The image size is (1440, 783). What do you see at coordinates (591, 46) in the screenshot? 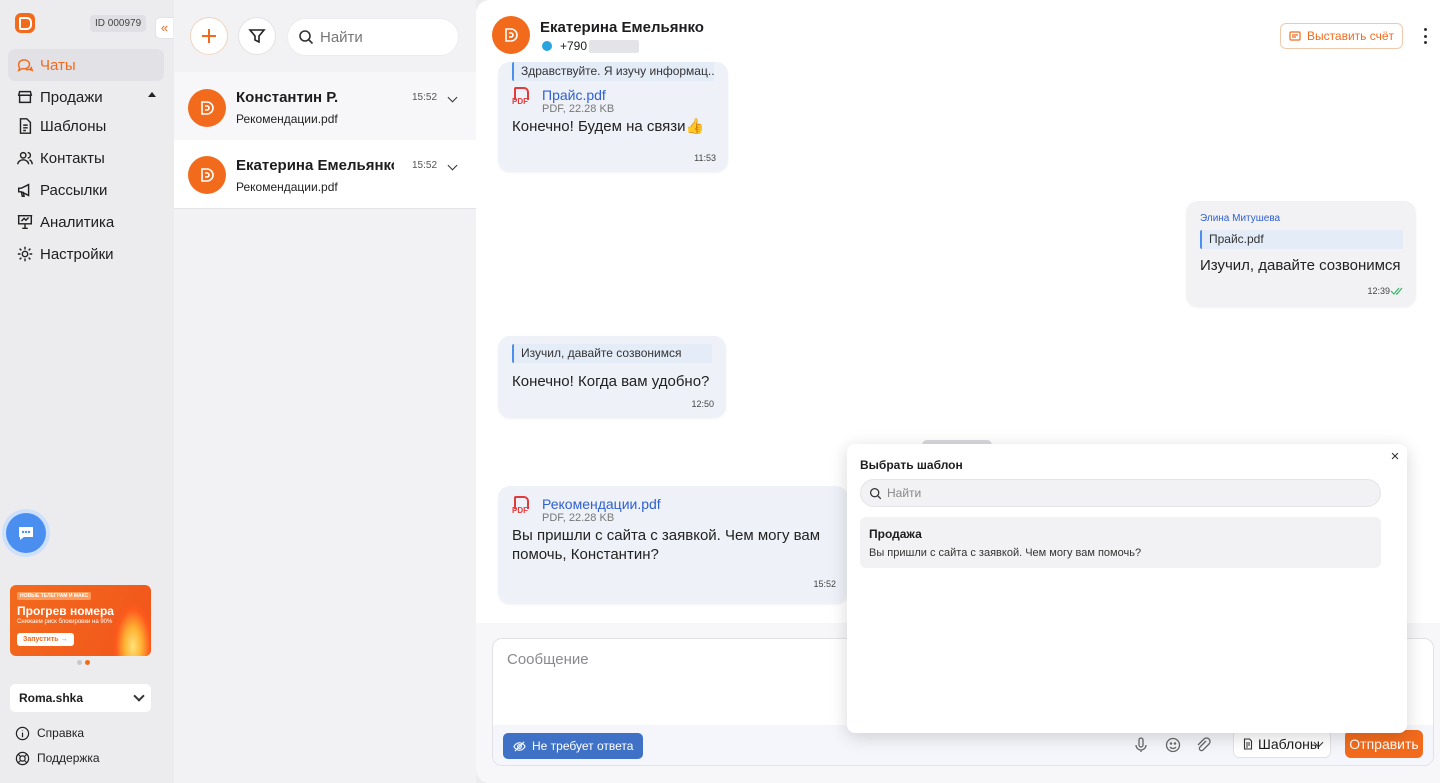
I see `contact-phone: +790` at bounding box center [591, 46].